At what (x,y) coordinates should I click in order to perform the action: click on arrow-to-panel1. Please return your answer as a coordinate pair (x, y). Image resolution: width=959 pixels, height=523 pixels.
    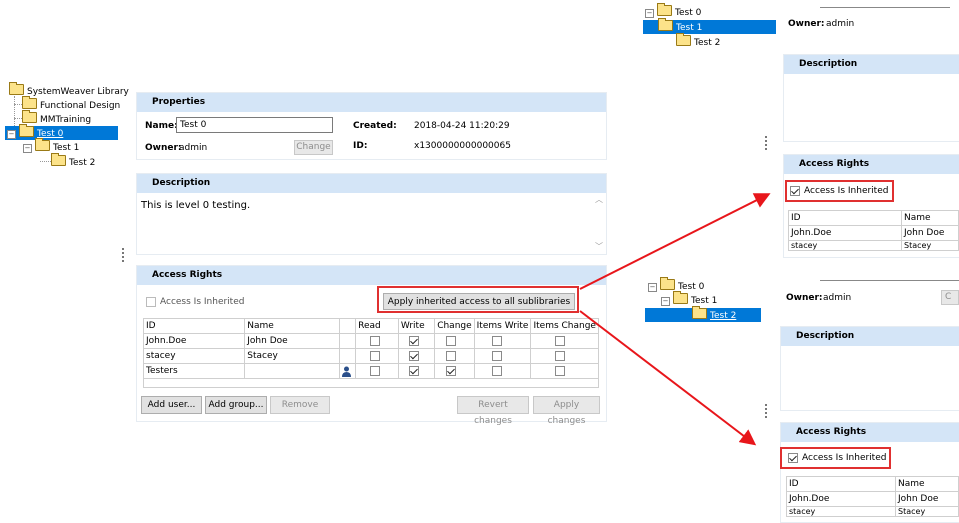
    Looking at the image, I should click on (675, 241).